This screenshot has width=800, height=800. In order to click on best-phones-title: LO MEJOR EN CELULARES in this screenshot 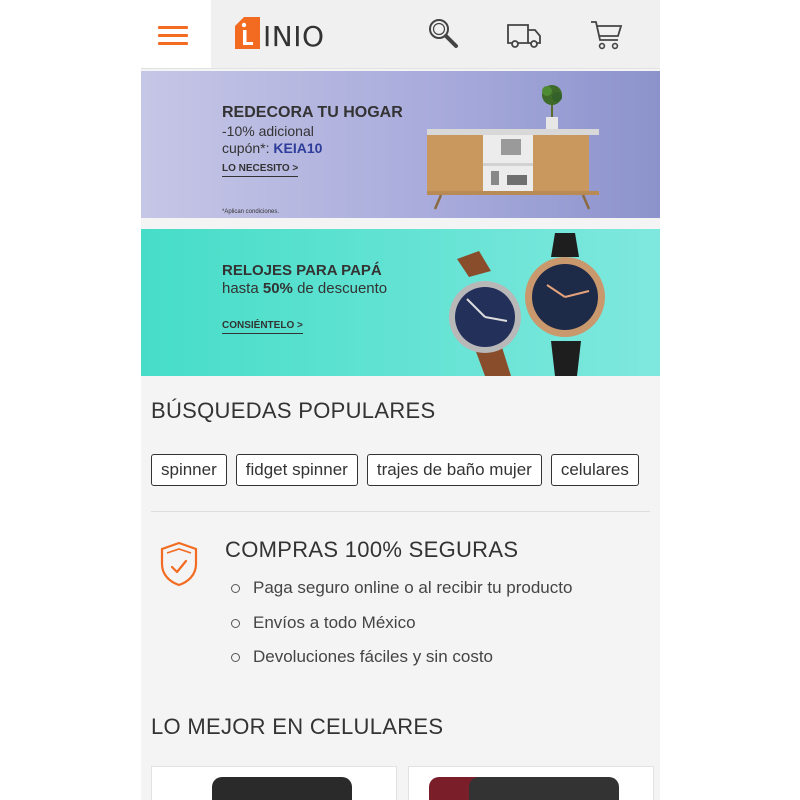, I will do `click(297, 726)`.